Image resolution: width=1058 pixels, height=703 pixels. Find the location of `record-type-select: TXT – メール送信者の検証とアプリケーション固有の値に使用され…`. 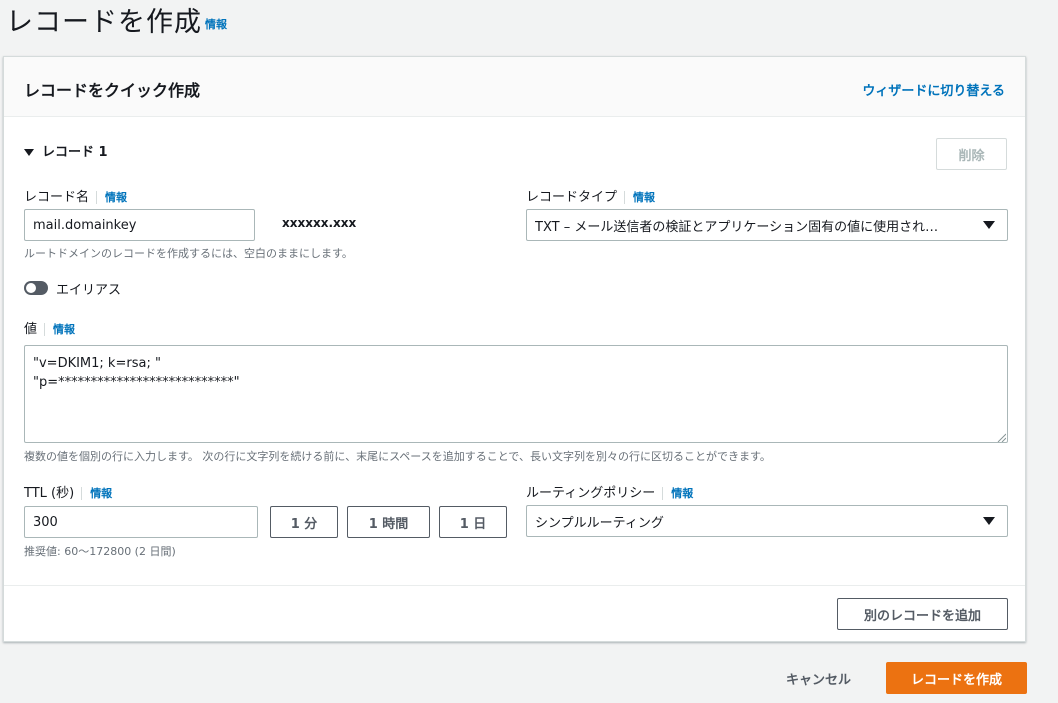

record-type-select: TXT – メール送信者の検証とアプリケーション固有の値に使用され… is located at coordinates (767, 225).